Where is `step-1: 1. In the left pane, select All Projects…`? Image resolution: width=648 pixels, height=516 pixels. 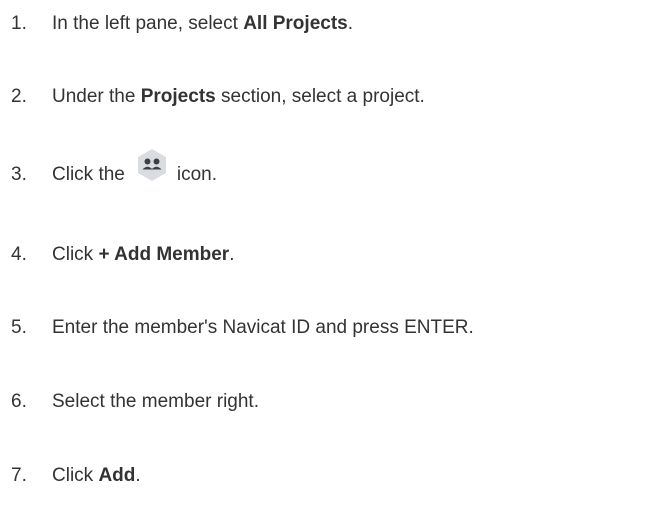 step-1: 1. In the left pane, select All Projects… is located at coordinates (176, 24).